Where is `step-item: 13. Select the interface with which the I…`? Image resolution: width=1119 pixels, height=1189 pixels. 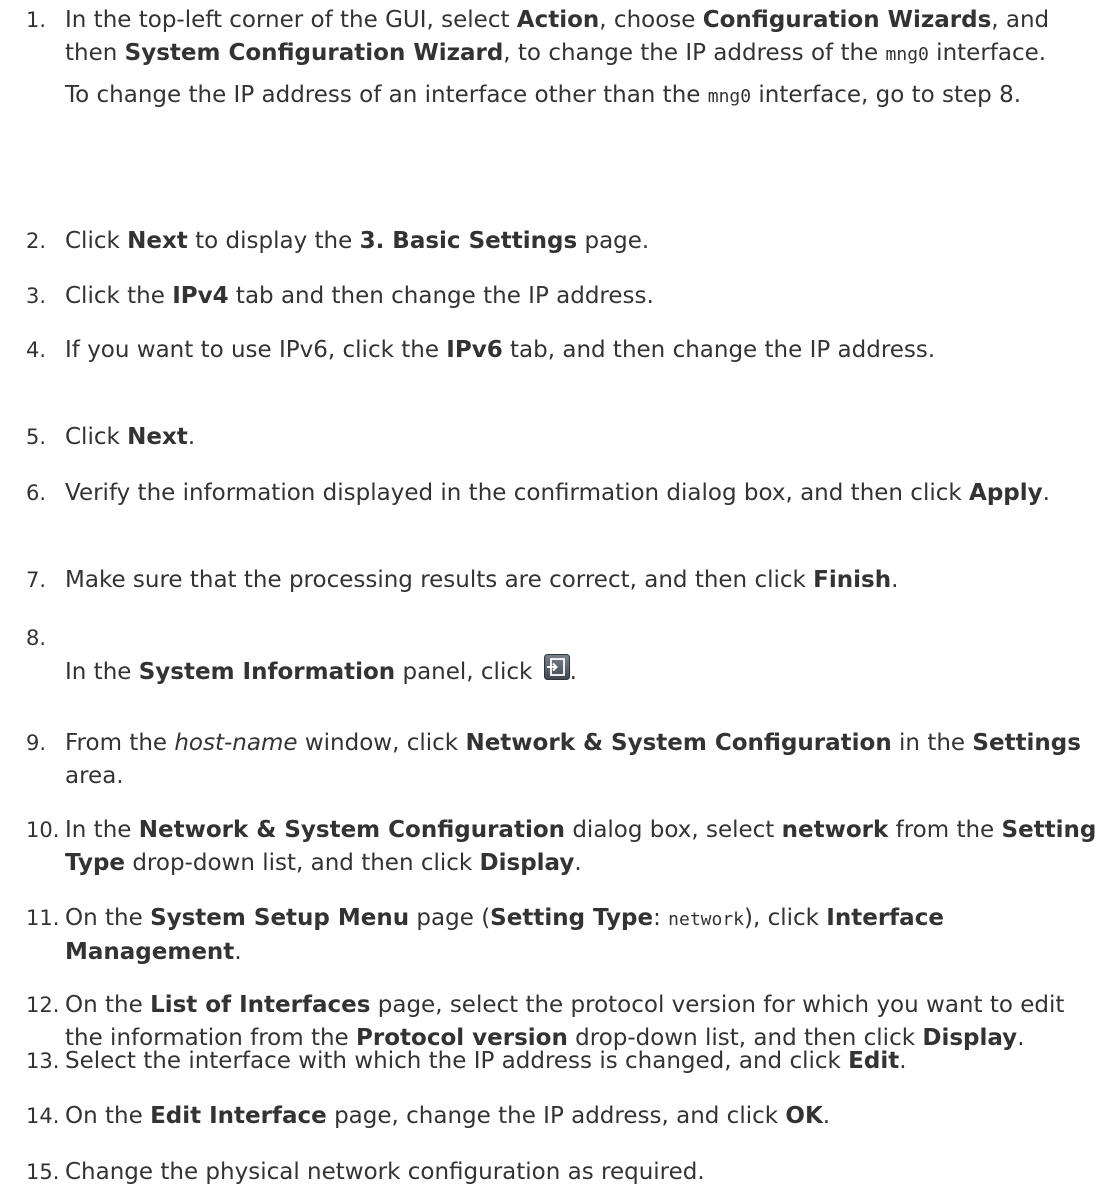
step-item: 13. Select the interface with which the I… is located at coordinates (552, 1061).